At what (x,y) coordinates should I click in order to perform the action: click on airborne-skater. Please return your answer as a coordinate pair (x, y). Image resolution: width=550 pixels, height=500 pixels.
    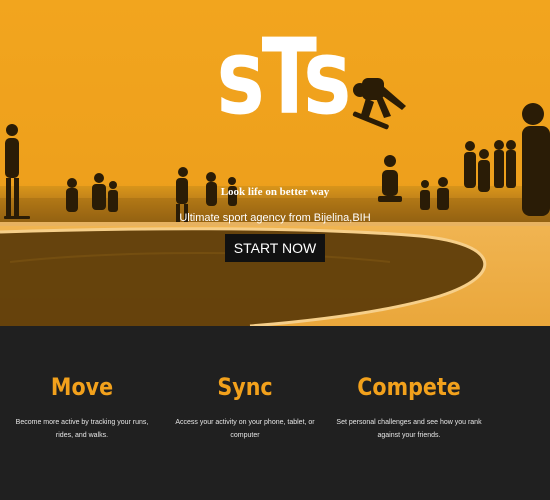
    Looking at the image, I should click on (379, 104).